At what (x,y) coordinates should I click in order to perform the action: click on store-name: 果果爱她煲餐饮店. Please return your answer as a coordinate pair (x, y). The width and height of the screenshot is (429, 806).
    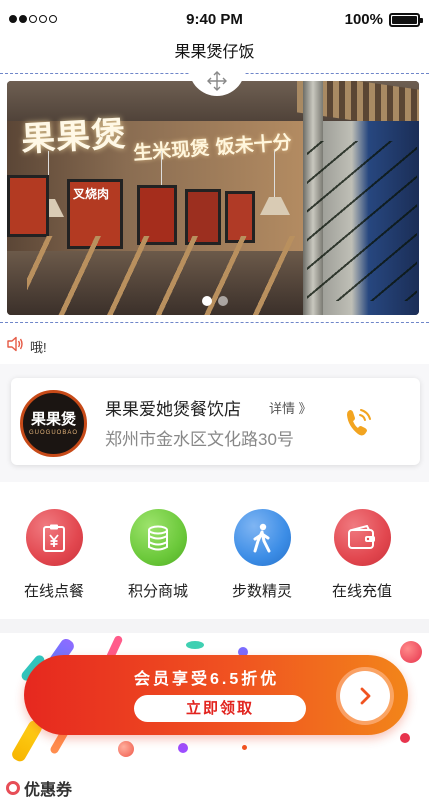
    Looking at the image, I should click on (173, 409).